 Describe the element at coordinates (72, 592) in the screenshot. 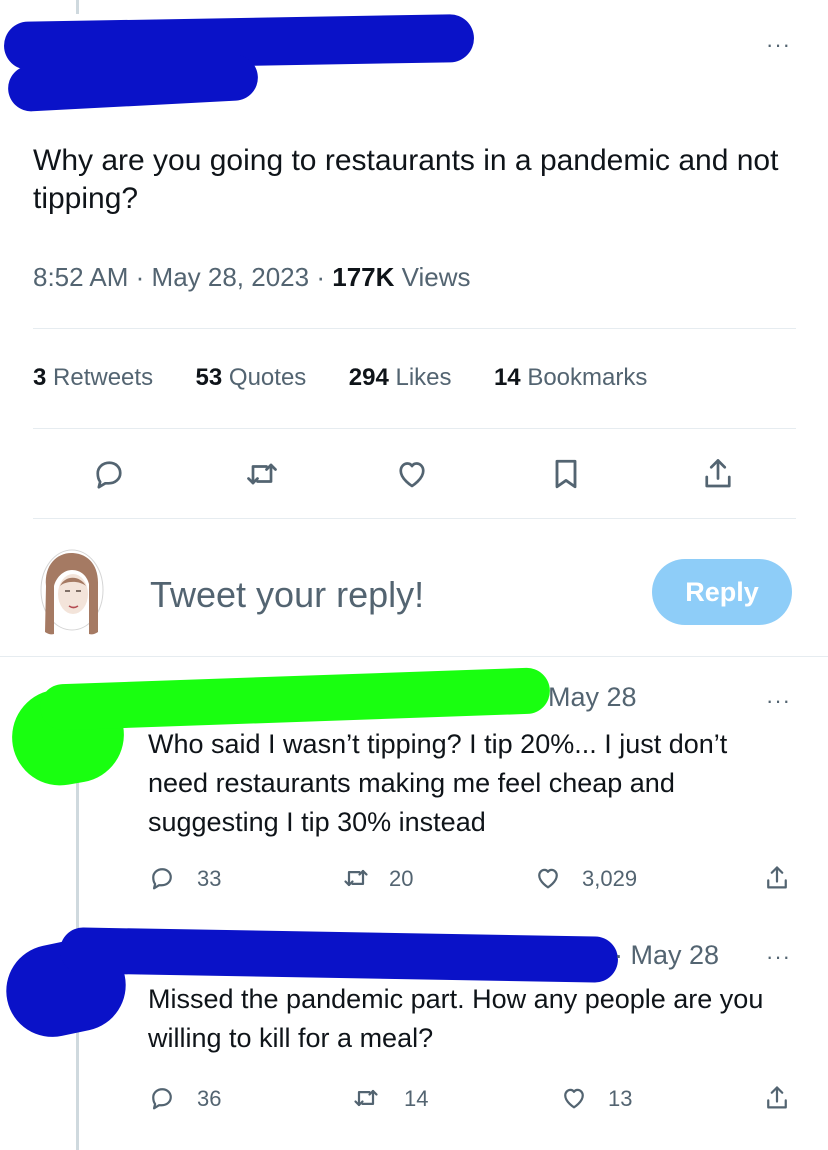

I see `avatar` at that location.